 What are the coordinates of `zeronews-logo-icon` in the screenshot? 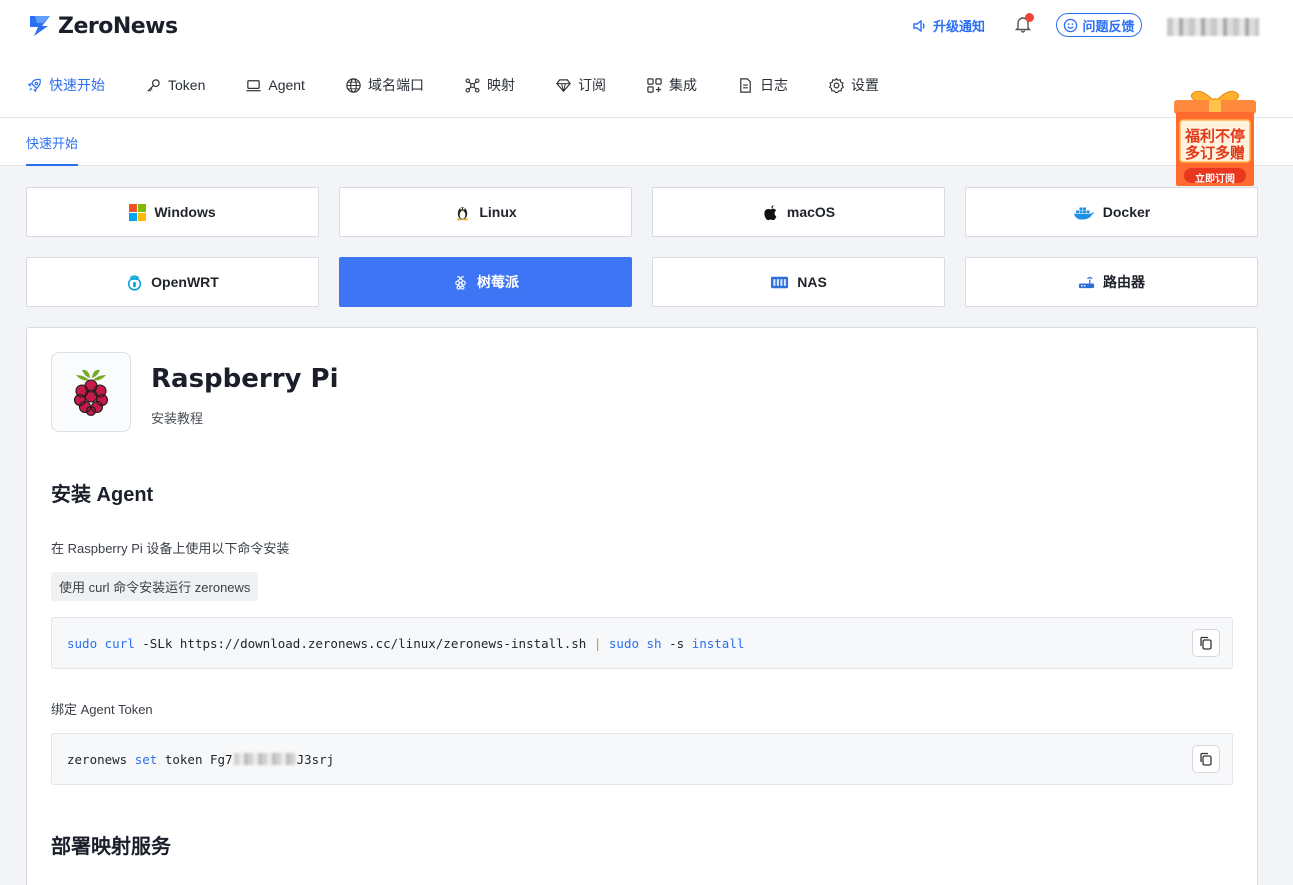 It's located at (40, 26).